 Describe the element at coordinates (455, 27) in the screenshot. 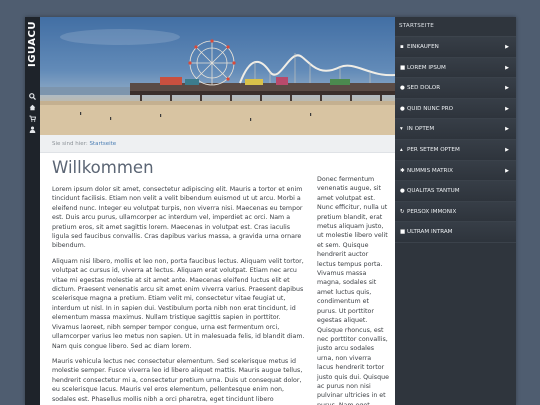

I see `nav-item-startseite: STARTSEITE` at that location.